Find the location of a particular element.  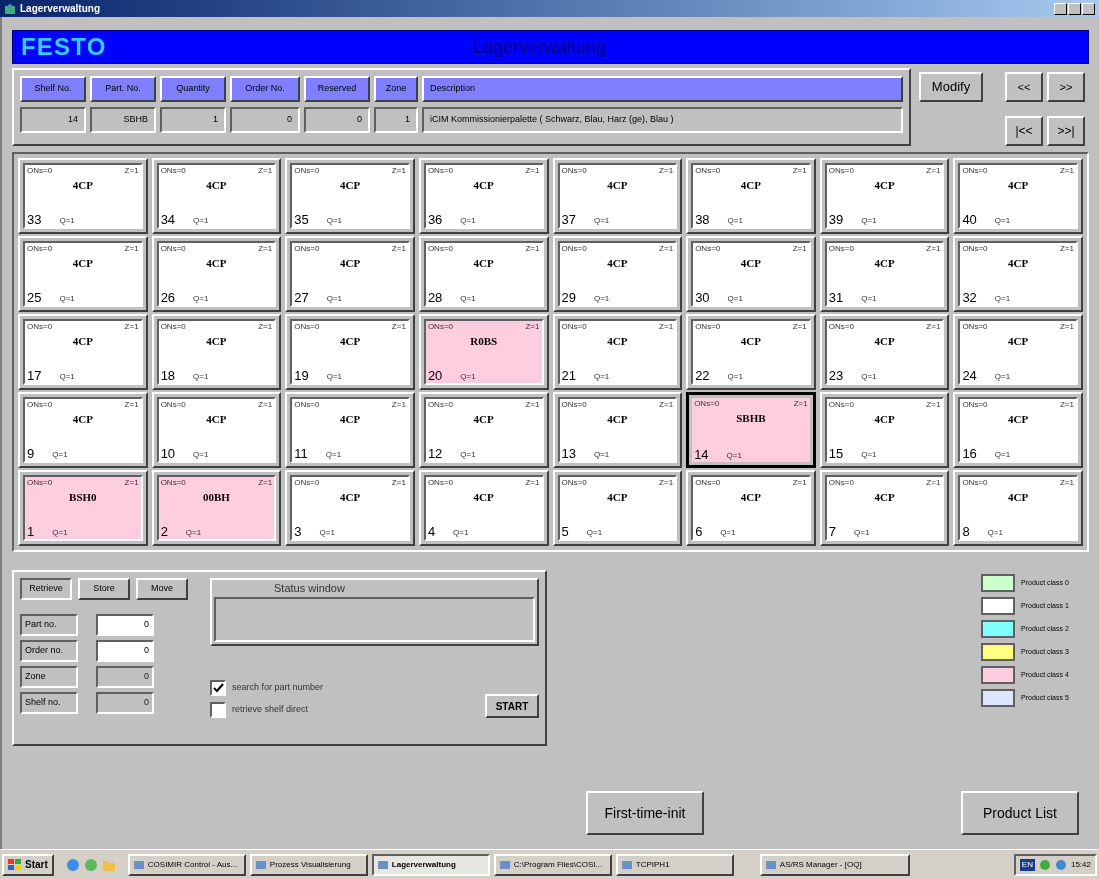

shelf-slot: ONs=0 Z=1 4CP 29 Q=1 is located at coordinates (617, 274).